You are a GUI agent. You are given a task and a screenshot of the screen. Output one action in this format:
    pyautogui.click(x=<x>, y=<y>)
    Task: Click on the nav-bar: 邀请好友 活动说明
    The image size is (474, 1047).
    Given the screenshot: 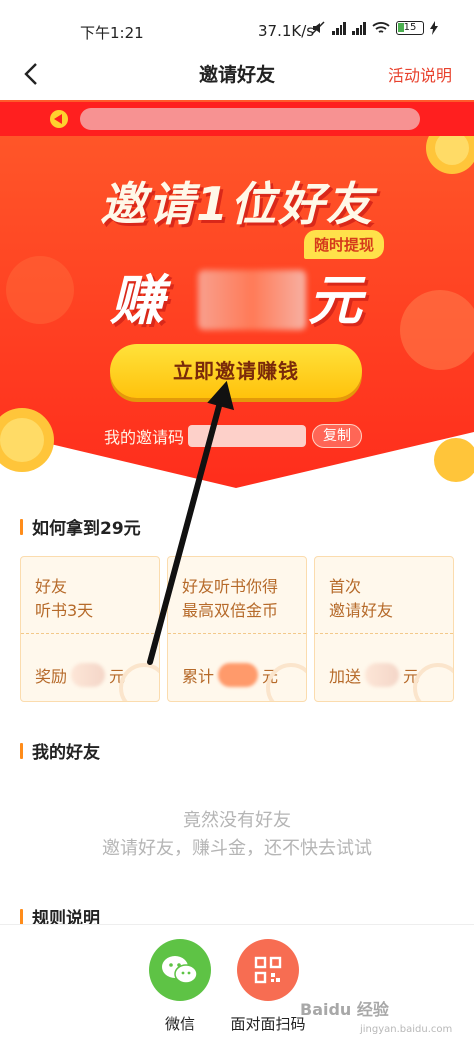 What is the action you would take?
    pyautogui.click(x=237, y=74)
    